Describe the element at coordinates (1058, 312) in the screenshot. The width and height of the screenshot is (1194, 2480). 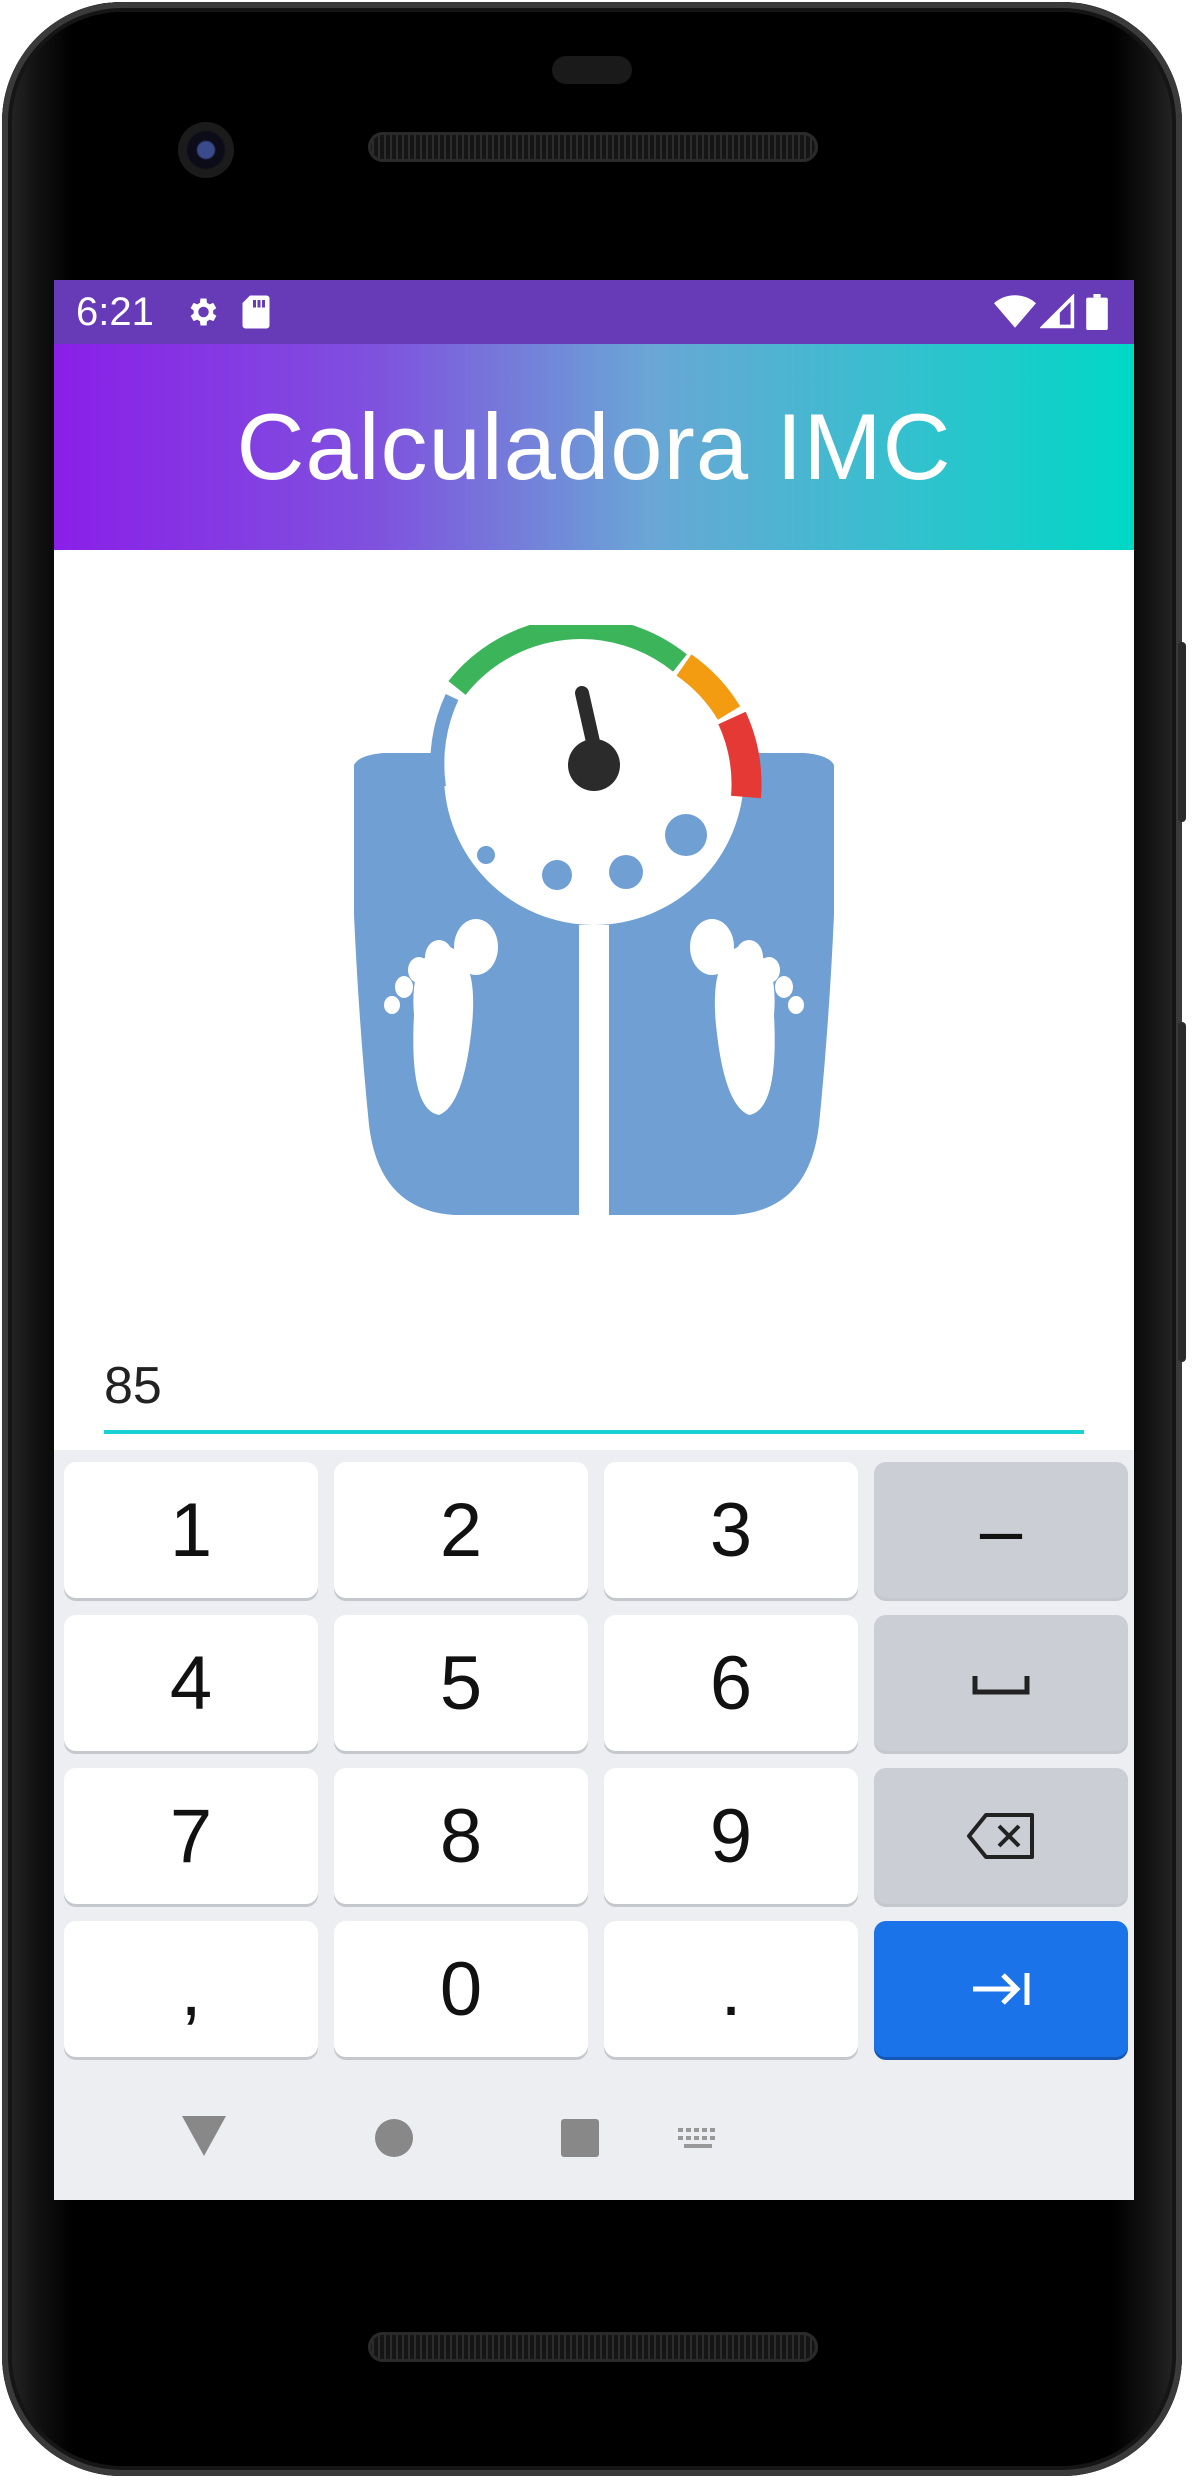
I see `signal-icon` at that location.